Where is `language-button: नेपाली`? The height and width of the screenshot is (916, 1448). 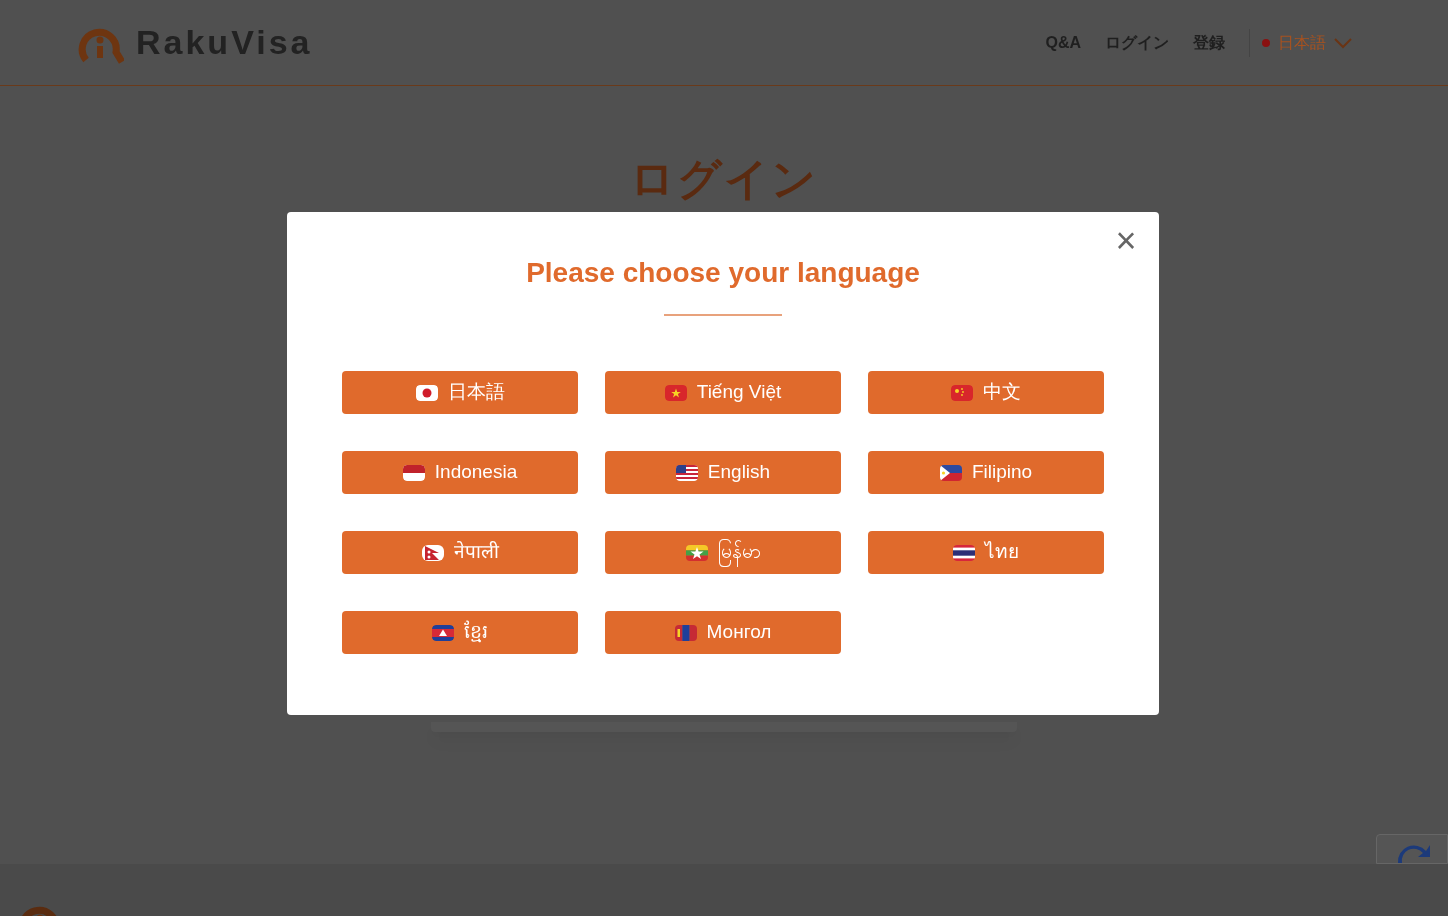
language-button: नेपाली is located at coordinates (460, 552).